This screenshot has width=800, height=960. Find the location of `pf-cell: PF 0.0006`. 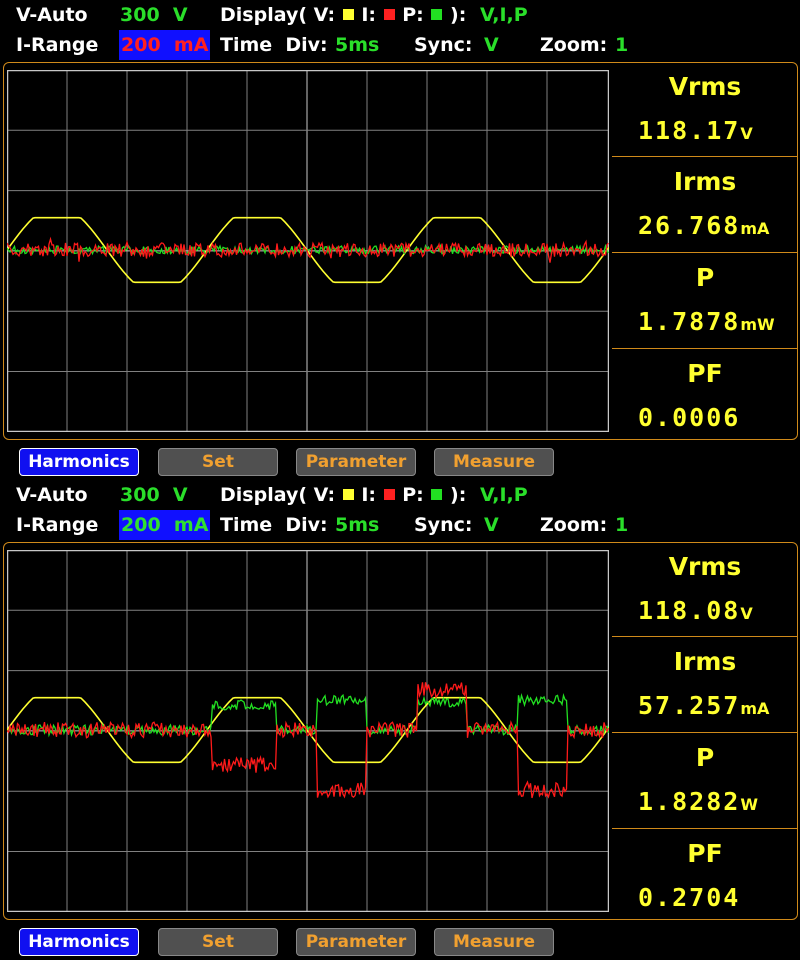

pf-cell: PF 0.0006 is located at coordinates (705, 395).